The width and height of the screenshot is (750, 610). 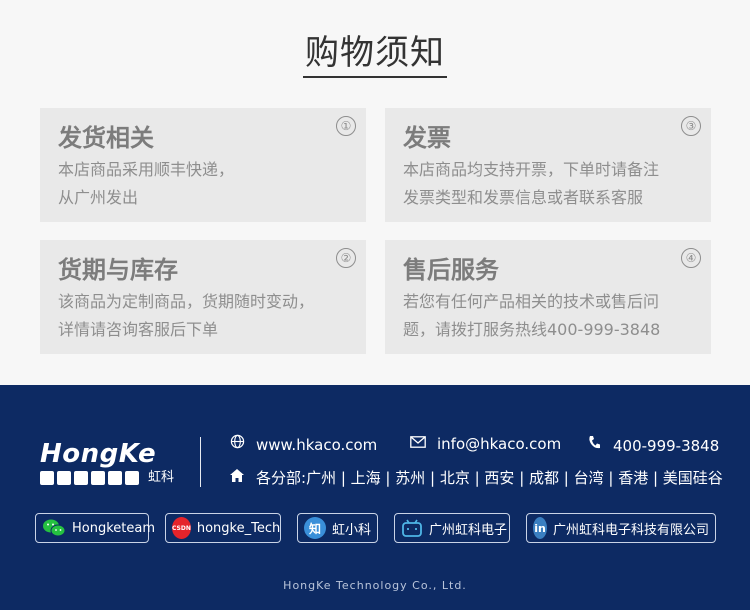 I want to click on logo-cn: 虹科, so click(x=161, y=477).